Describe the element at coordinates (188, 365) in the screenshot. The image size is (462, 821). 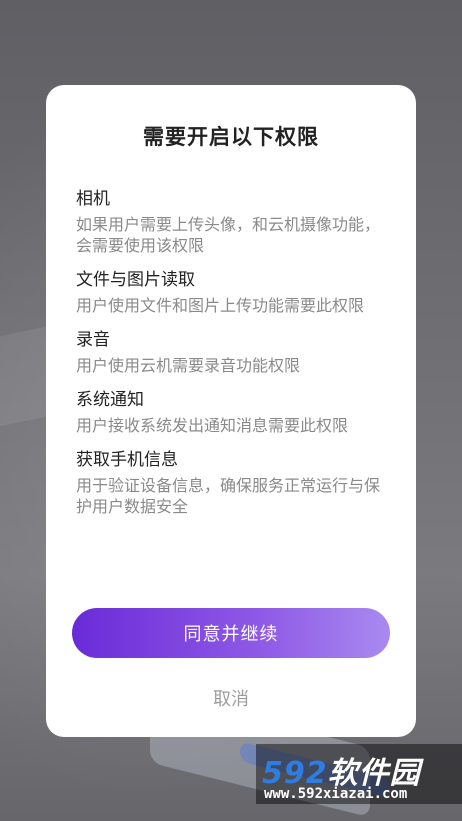
I see `permission-description: 用户使用云机需要录音功能权限` at that location.